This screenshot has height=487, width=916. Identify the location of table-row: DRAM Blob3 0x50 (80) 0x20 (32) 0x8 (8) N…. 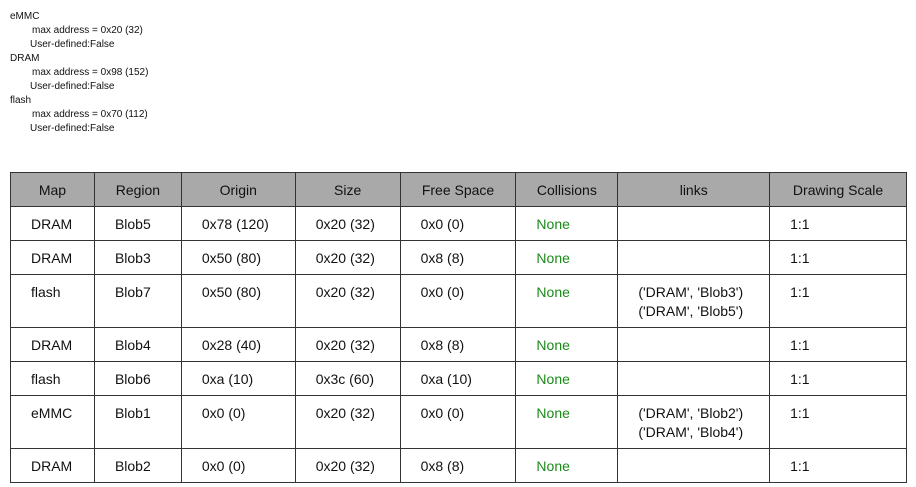
(458, 257).